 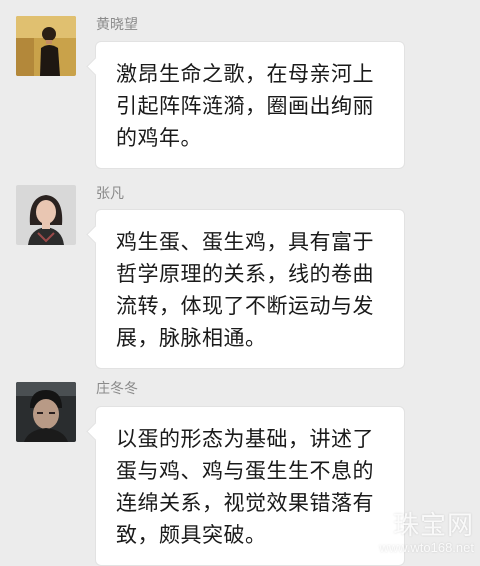 What do you see at coordinates (117, 25) in the screenshot?
I see `sender-name: 黄晓望` at bounding box center [117, 25].